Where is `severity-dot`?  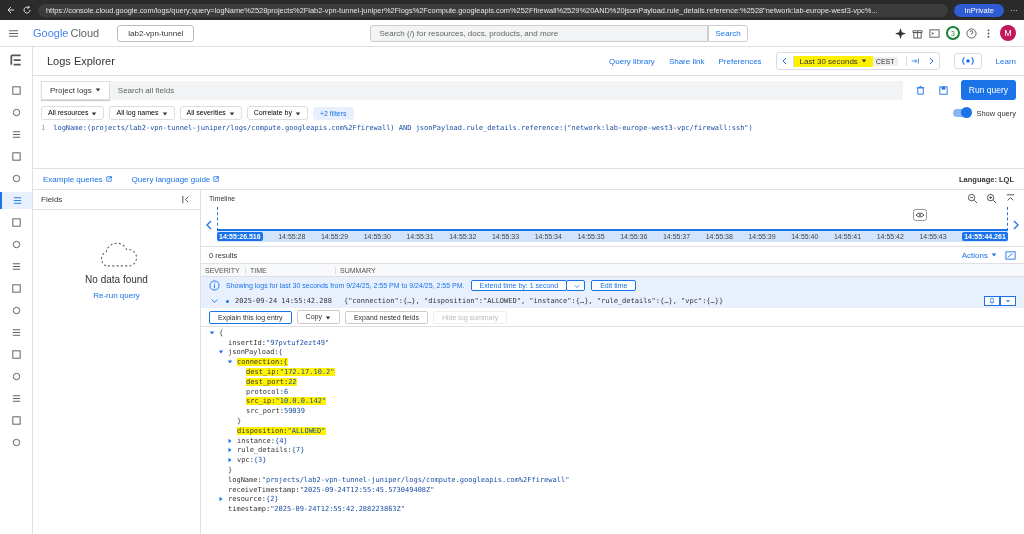
severity-dot is located at coordinates (227, 301).